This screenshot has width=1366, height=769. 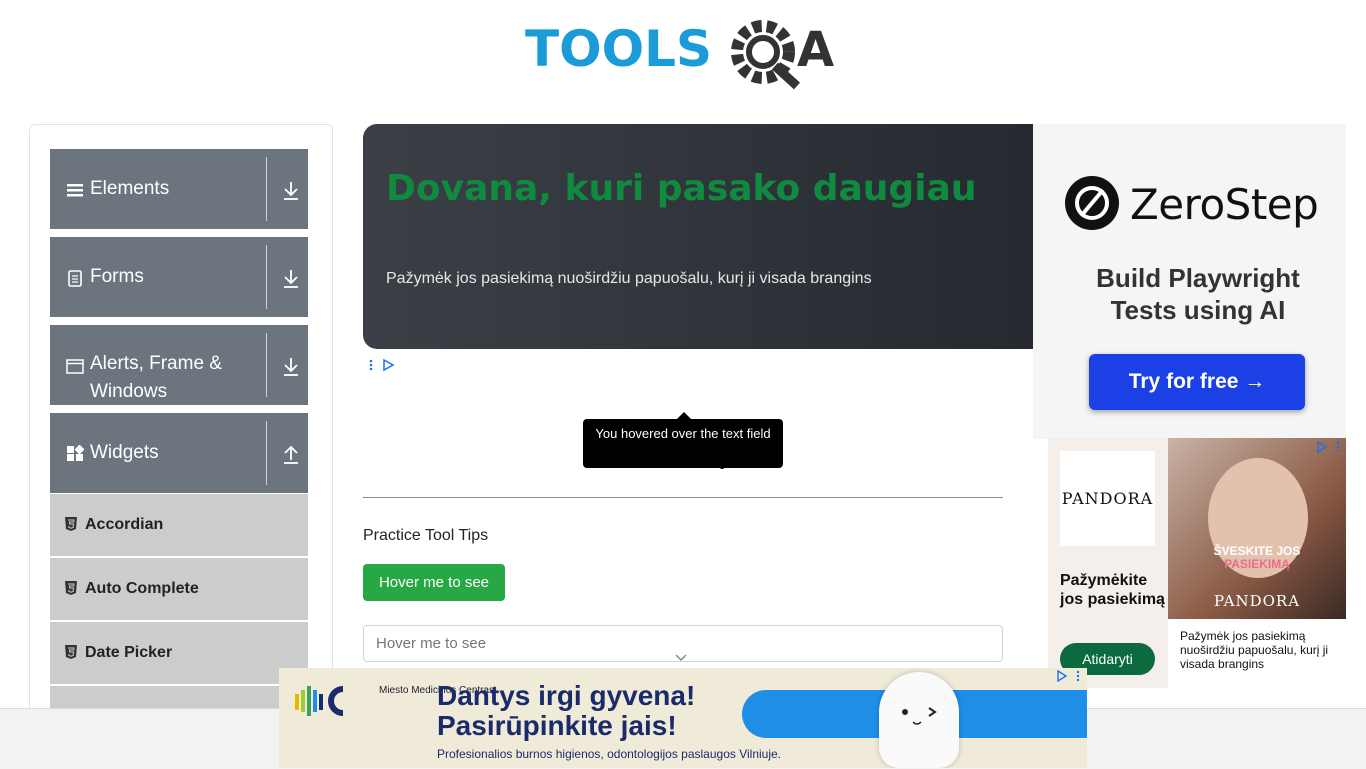 What do you see at coordinates (179, 654) in the screenshot?
I see `sidebar-item-date-picker: Date Picker` at bounding box center [179, 654].